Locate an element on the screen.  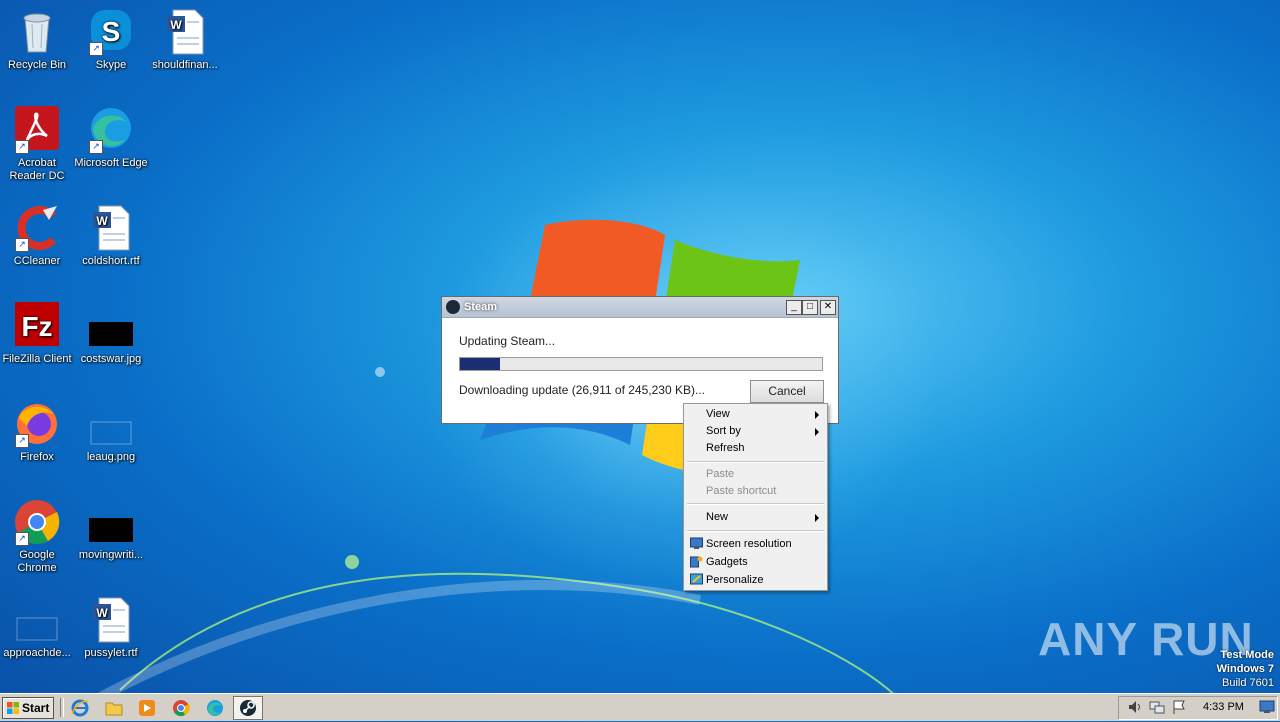
desktop-icon-firefox: ↗ Firefox is located at coordinates (37, 432).